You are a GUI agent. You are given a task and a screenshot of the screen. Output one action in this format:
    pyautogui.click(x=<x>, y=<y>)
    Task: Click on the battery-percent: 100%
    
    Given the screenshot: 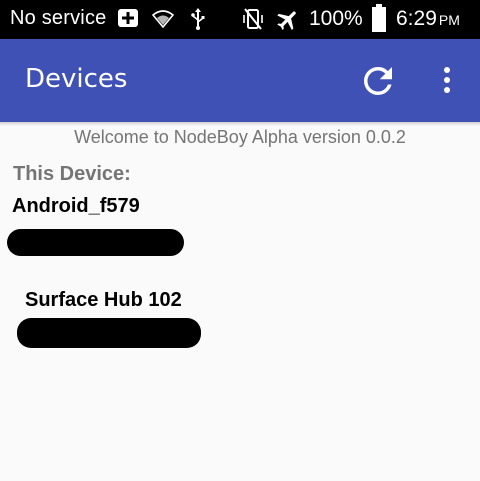 What is the action you would take?
    pyautogui.click(x=336, y=18)
    